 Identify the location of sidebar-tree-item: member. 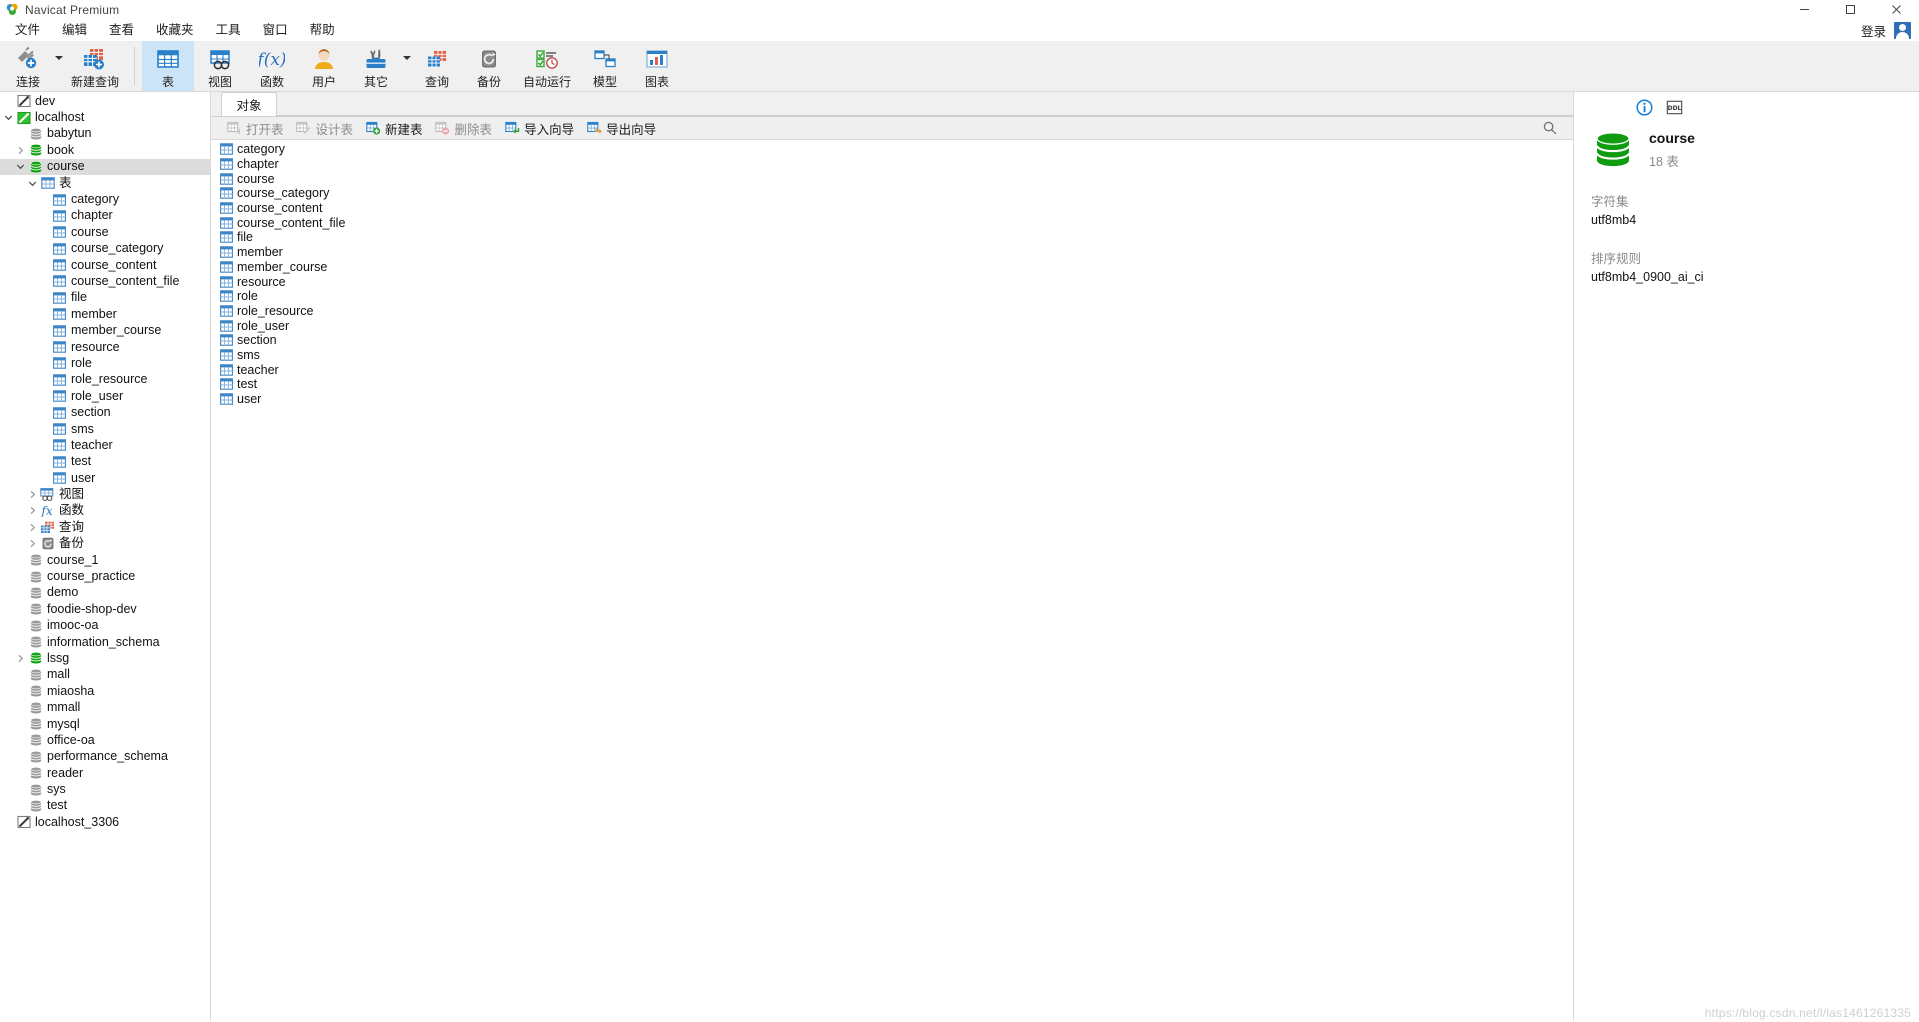
(105, 314).